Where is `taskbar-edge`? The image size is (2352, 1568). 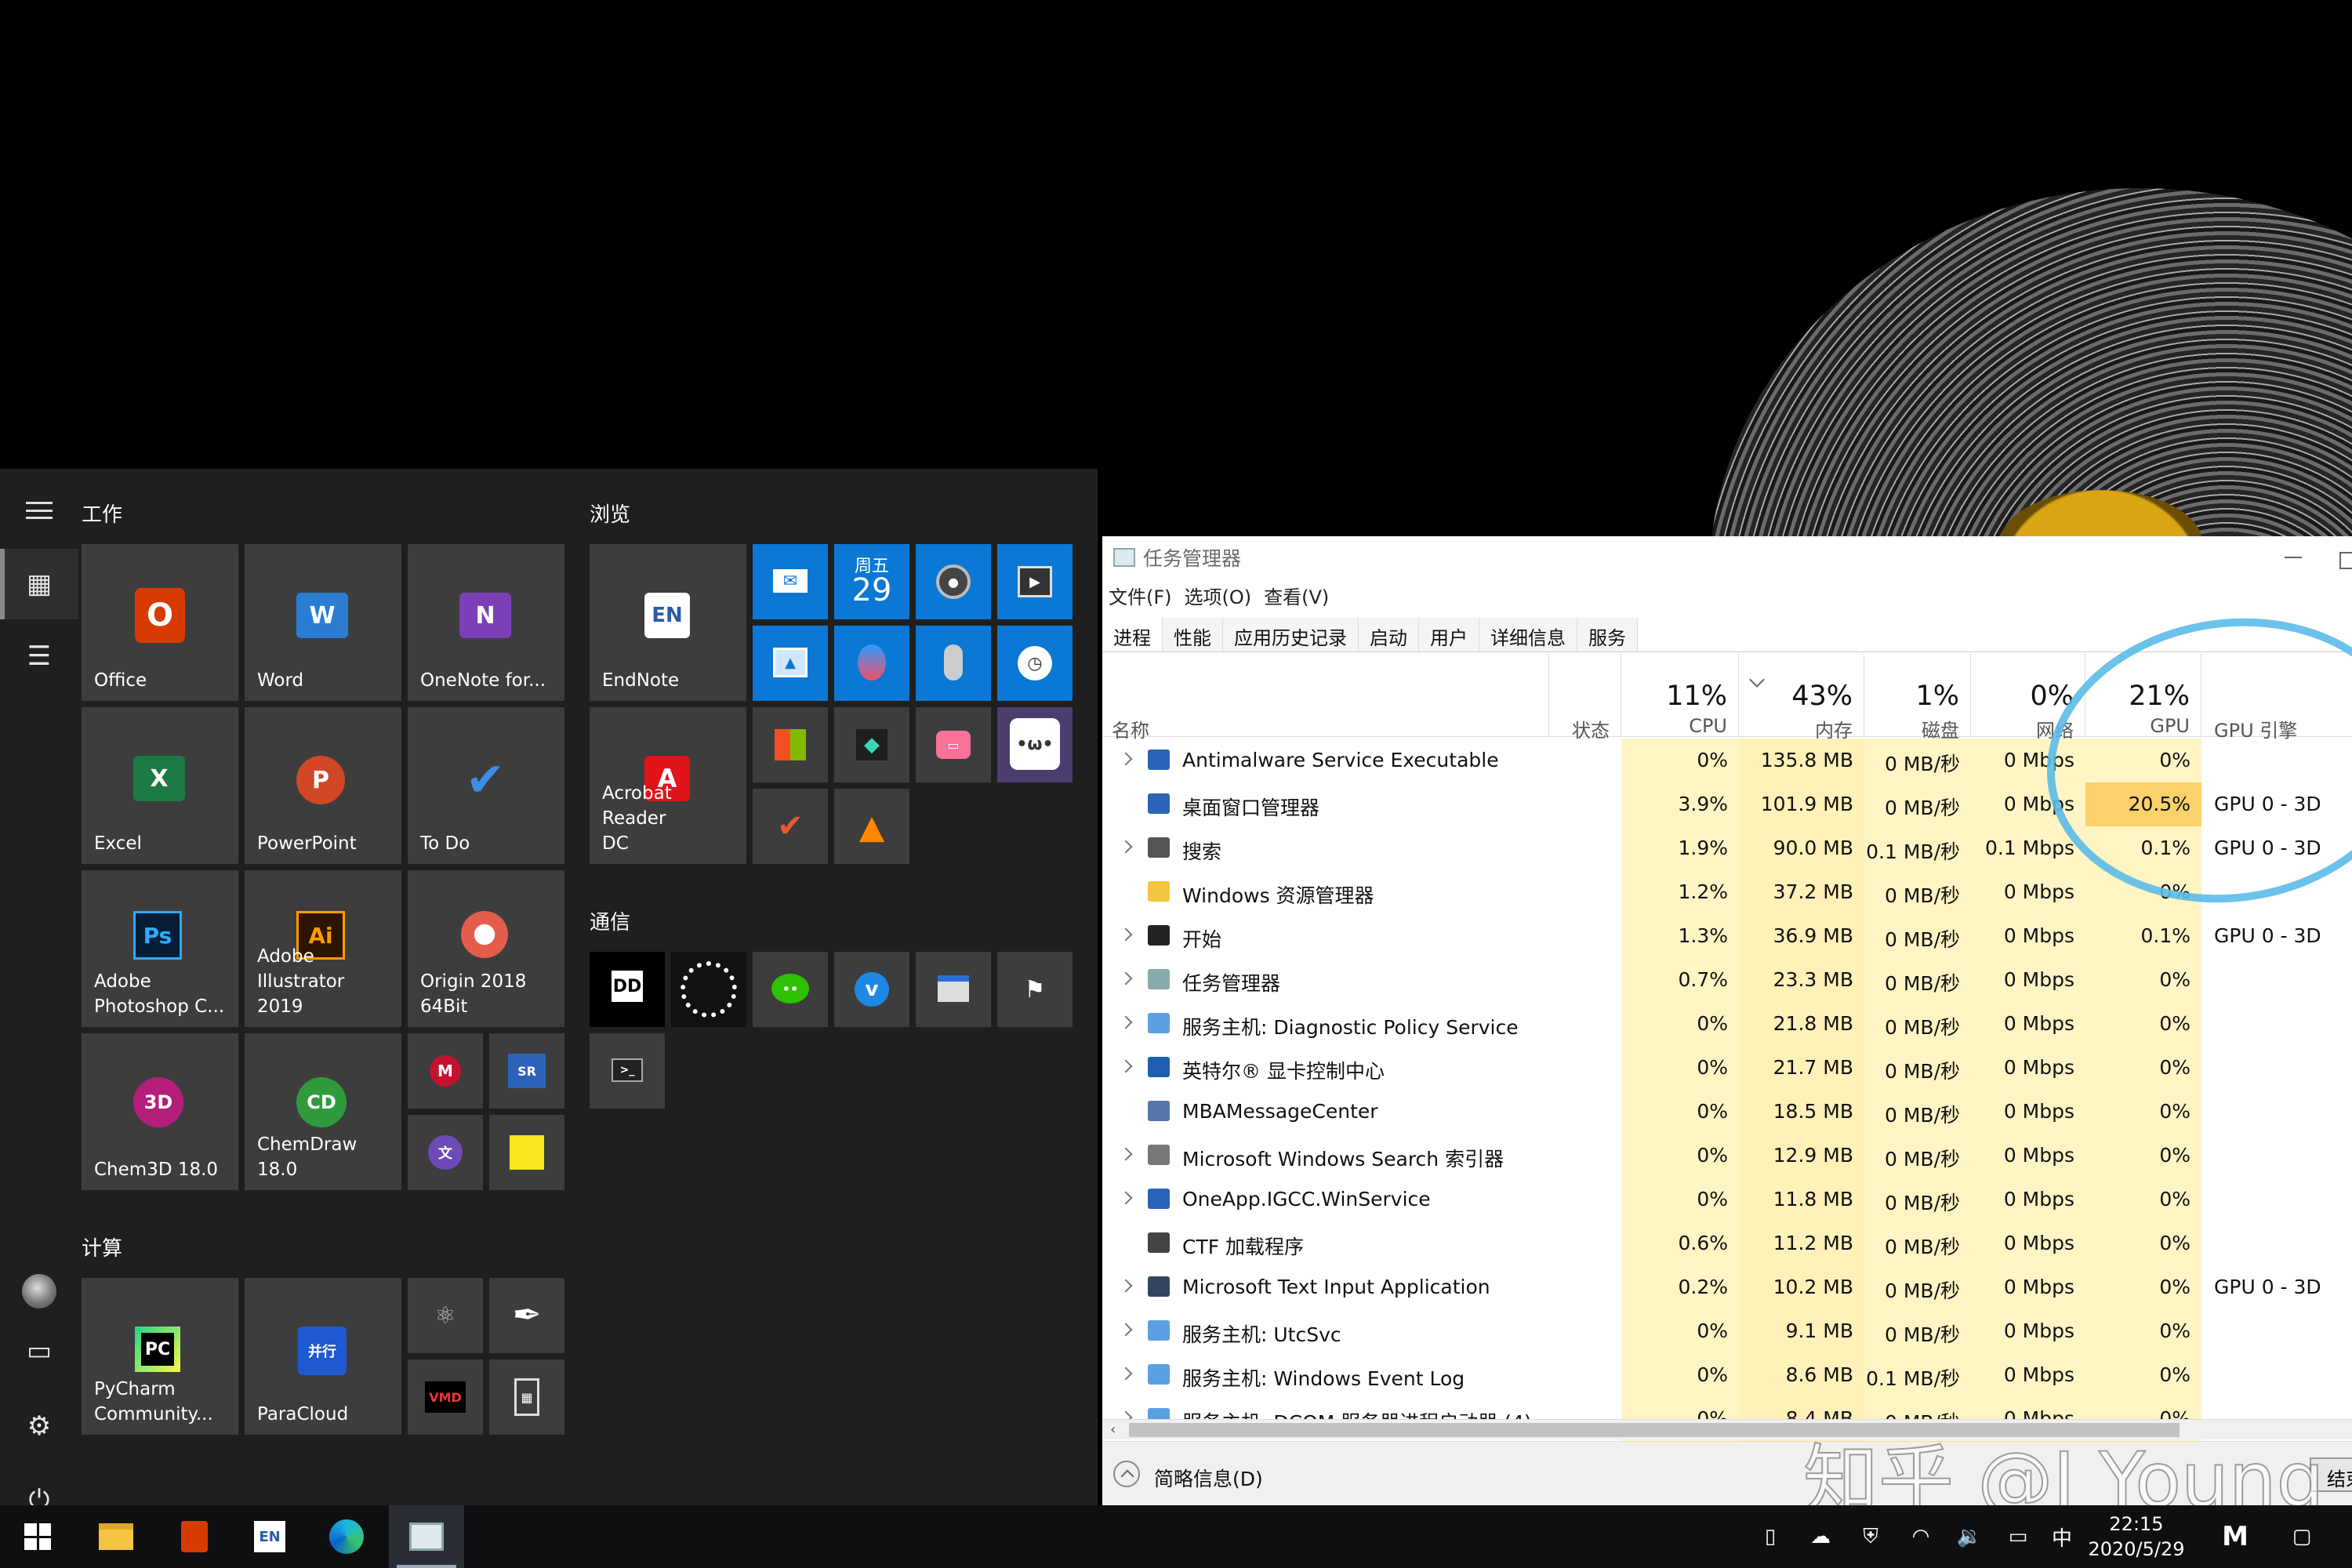
taskbar-edge is located at coordinates (346, 1536).